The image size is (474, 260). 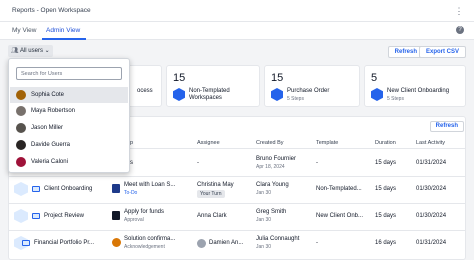 What do you see at coordinates (198, 163) in the screenshot?
I see `assignee: -` at bounding box center [198, 163].